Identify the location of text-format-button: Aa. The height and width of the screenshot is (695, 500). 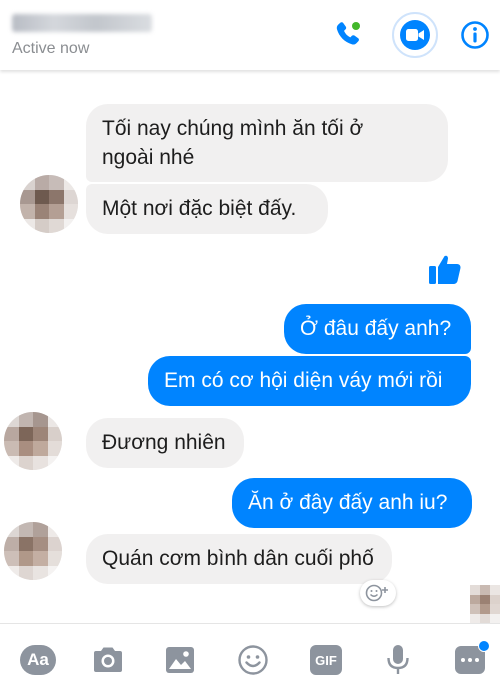
(38, 660).